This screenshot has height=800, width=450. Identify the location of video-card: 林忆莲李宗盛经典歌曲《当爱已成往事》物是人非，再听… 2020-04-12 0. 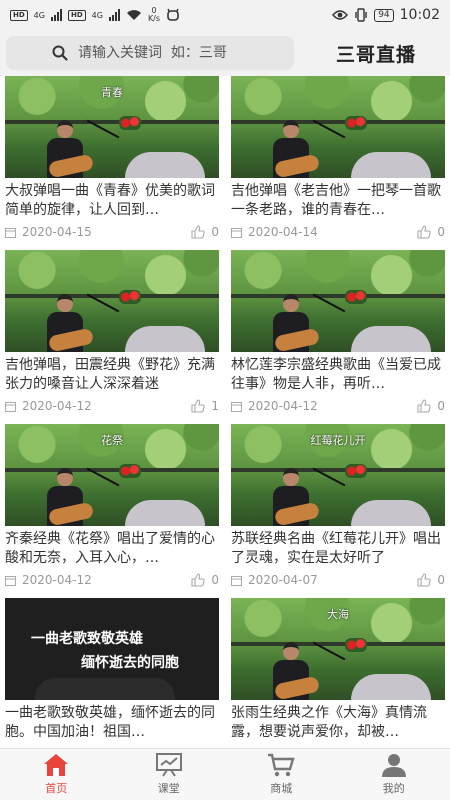
(338, 333).